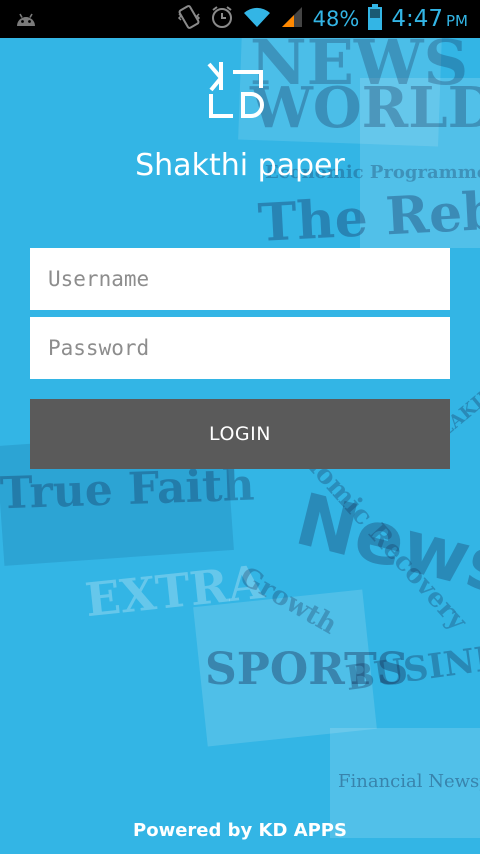 The width and height of the screenshot is (480, 854). I want to click on password-input, so click(240, 348).